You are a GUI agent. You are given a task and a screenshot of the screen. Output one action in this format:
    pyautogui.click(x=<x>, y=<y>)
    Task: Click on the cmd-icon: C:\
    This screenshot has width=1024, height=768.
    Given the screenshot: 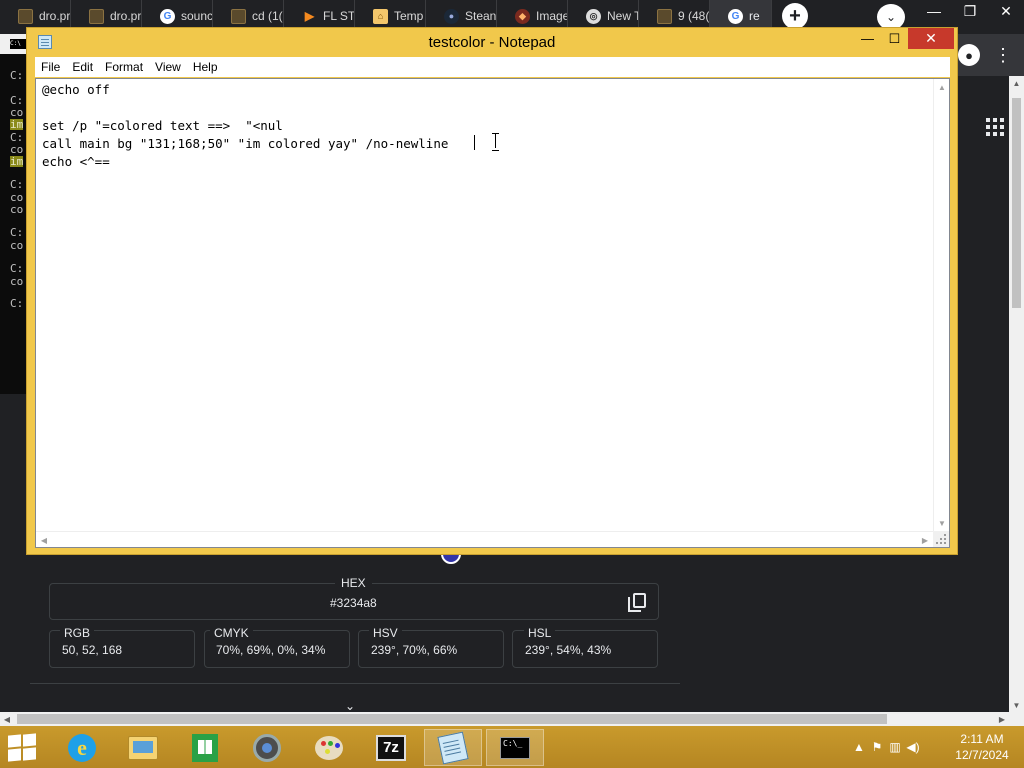 What is the action you would take?
    pyautogui.click(x=18, y=44)
    